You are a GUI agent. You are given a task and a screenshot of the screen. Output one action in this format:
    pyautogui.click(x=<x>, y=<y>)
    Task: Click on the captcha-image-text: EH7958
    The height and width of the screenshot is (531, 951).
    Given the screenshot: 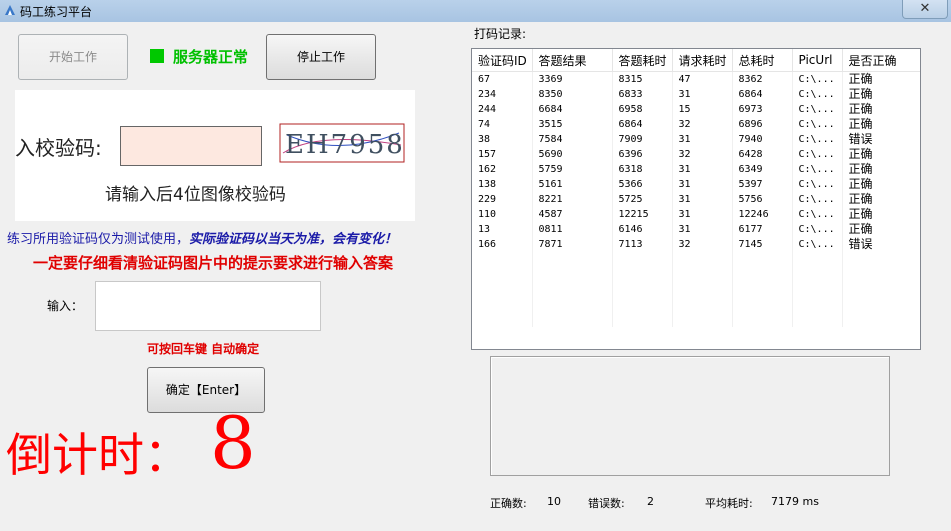 What is the action you would take?
    pyautogui.click(x=345, y=145)
    